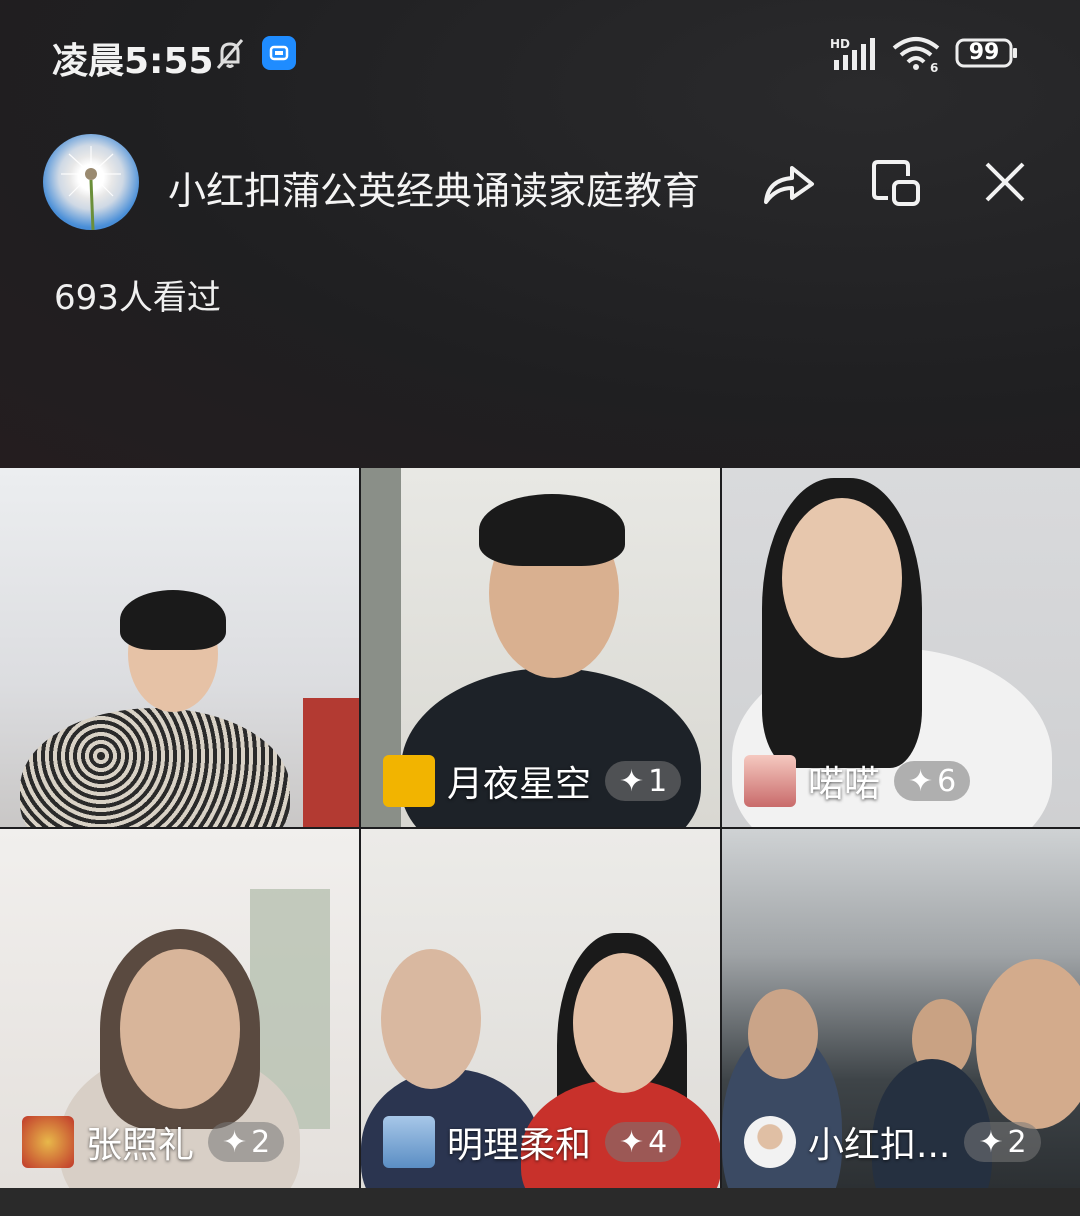  I want to click on wifi-icon: 6, so click(916, 54).